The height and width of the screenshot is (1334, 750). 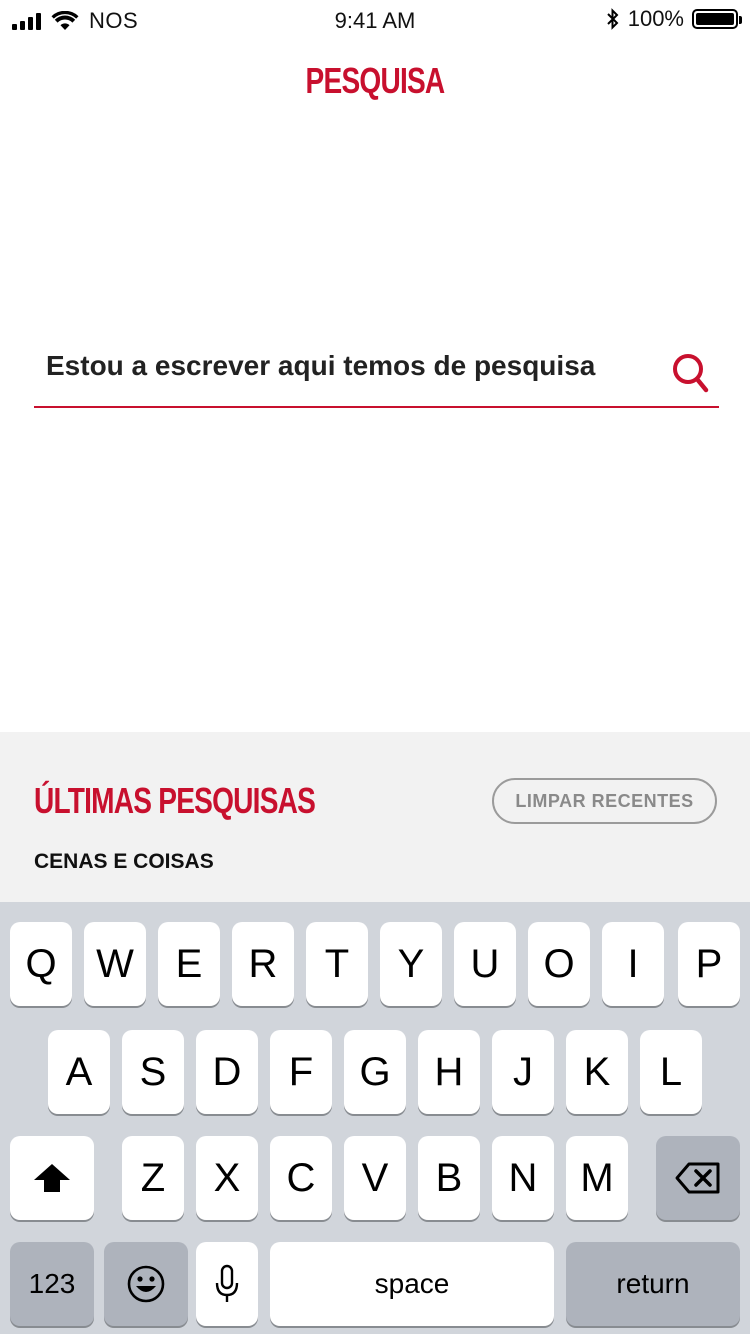 I want to click on microphone-icon, so click(x=227, y=1283).